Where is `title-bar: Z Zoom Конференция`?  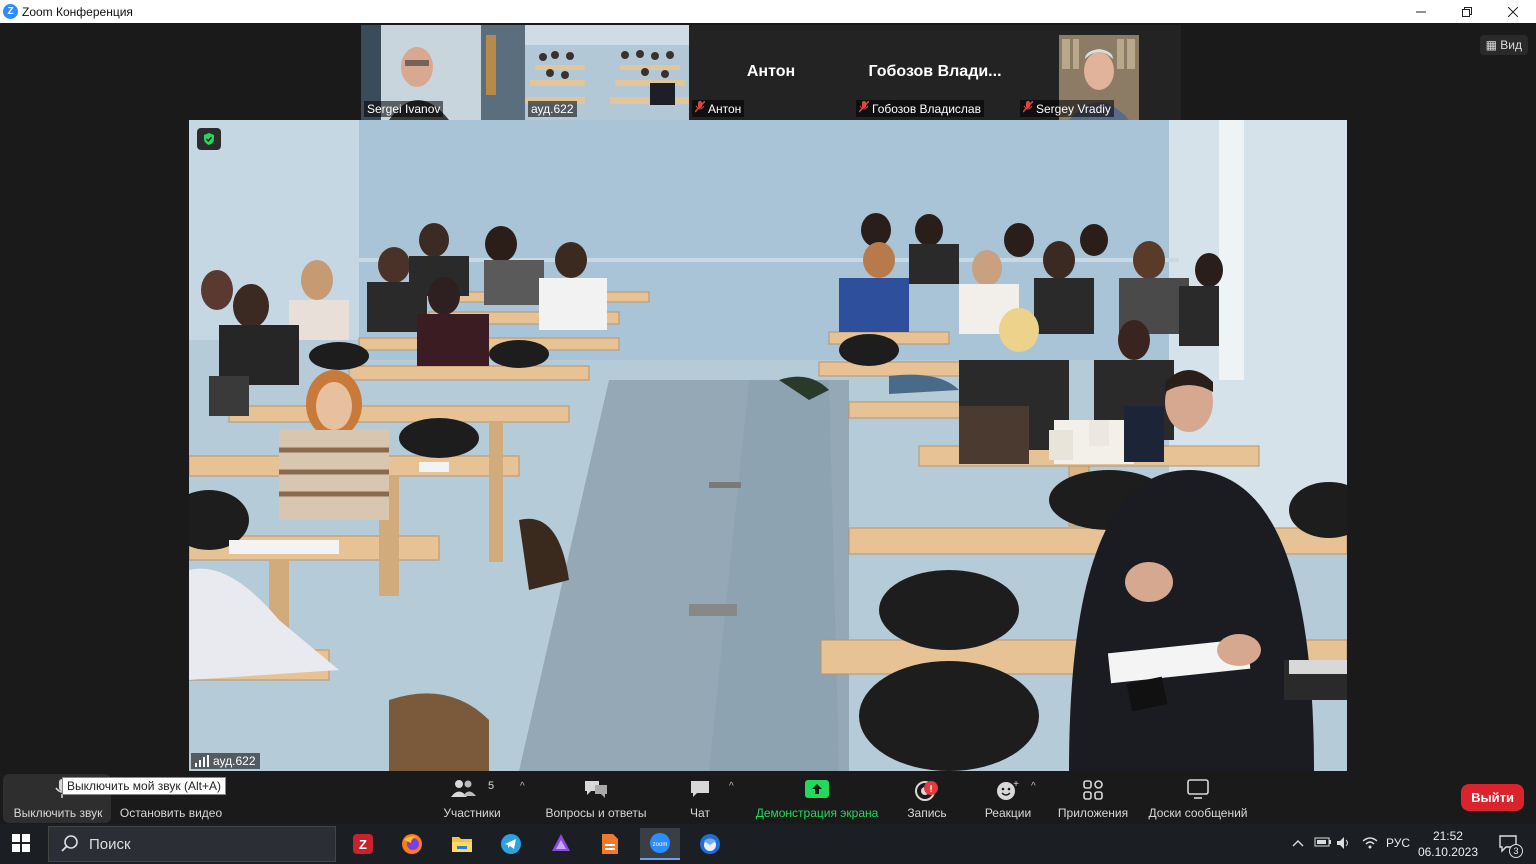
title-bar: Z Zoom Конференция is located at coordinates (768, 11).